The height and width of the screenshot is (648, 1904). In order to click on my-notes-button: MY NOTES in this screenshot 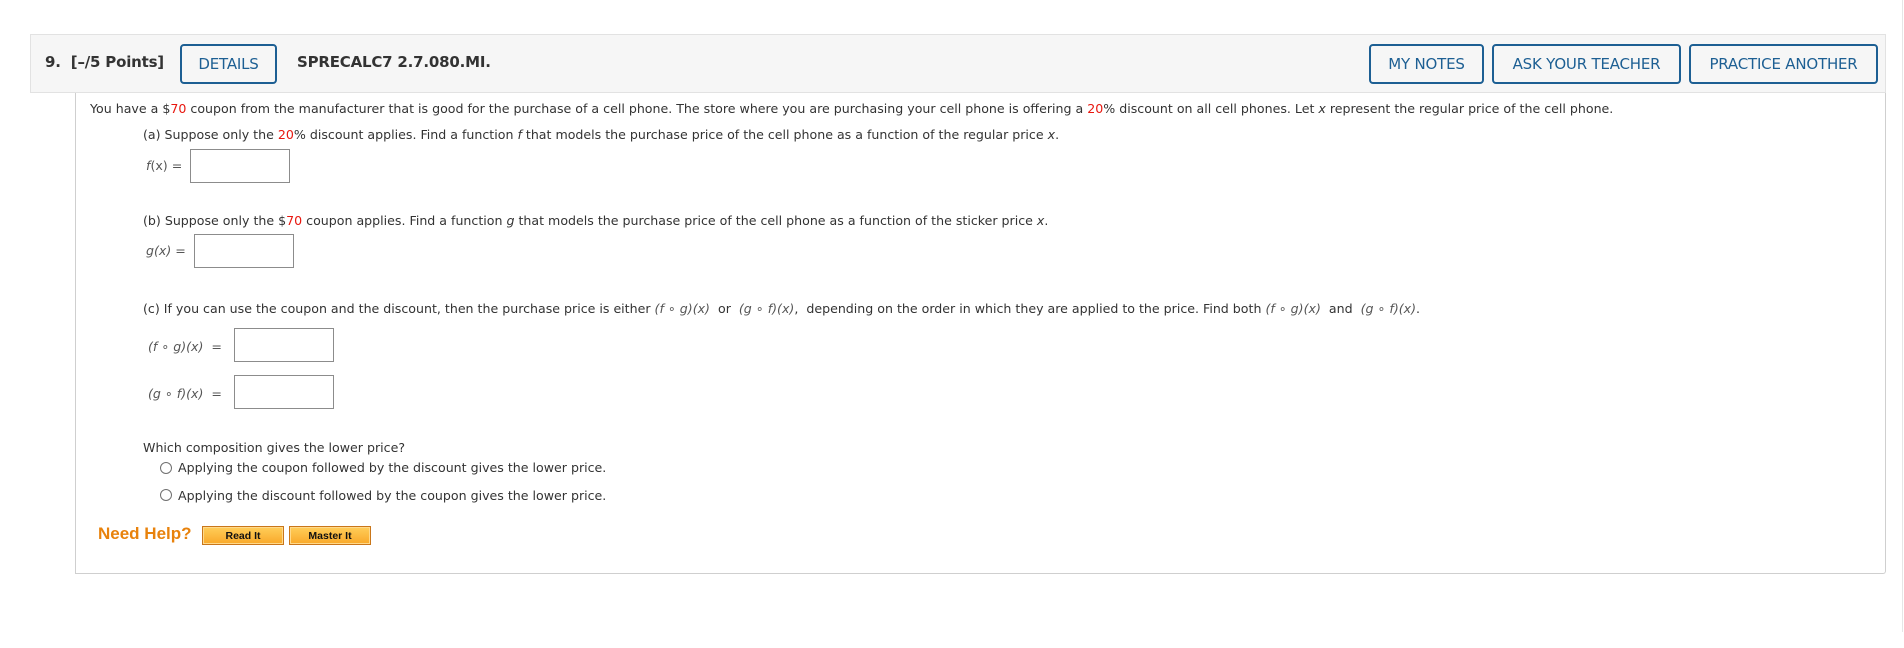, I will do `click(1426, 64)`.